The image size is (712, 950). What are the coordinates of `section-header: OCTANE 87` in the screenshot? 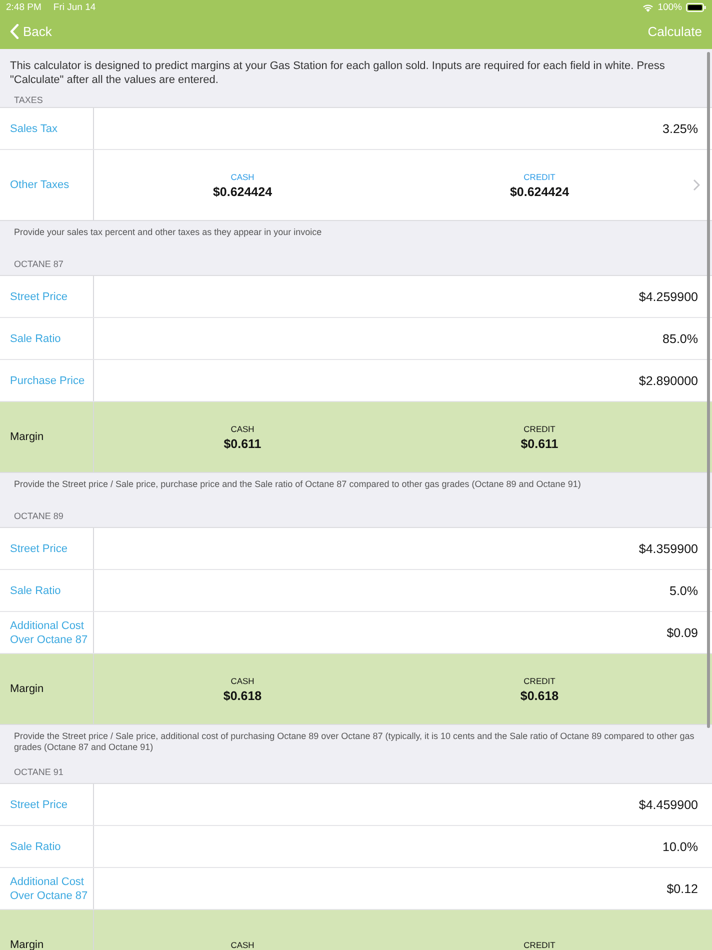 It's located at (39, 264).